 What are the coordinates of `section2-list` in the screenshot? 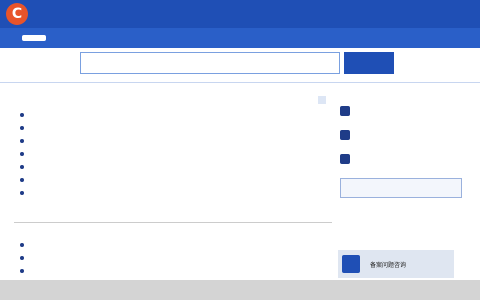 It's located at (173, 257).